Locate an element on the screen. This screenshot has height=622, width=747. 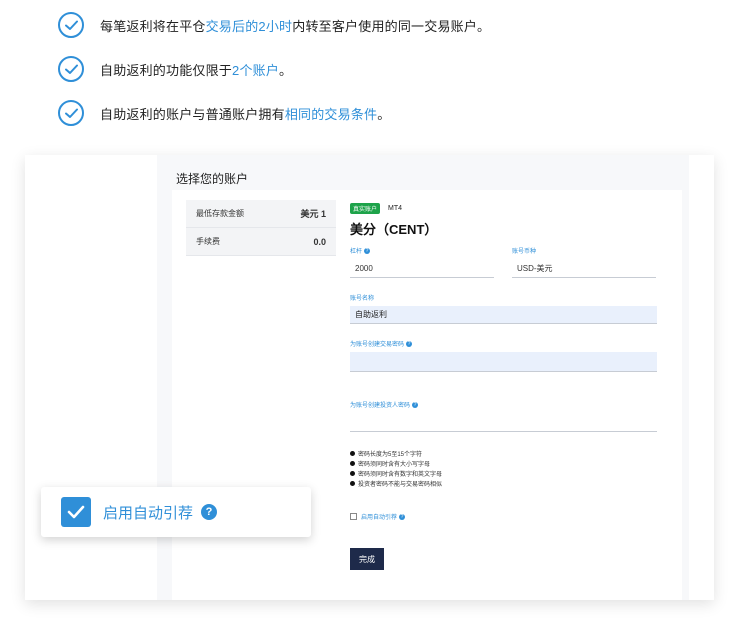
rule-item: 投资者密码不能与交易密码相似 is located at coordinates (396, 483).